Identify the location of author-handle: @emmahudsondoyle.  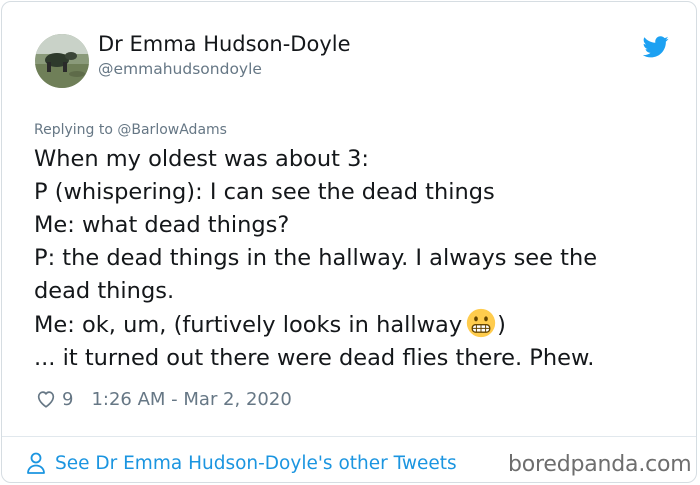
(180, 69).